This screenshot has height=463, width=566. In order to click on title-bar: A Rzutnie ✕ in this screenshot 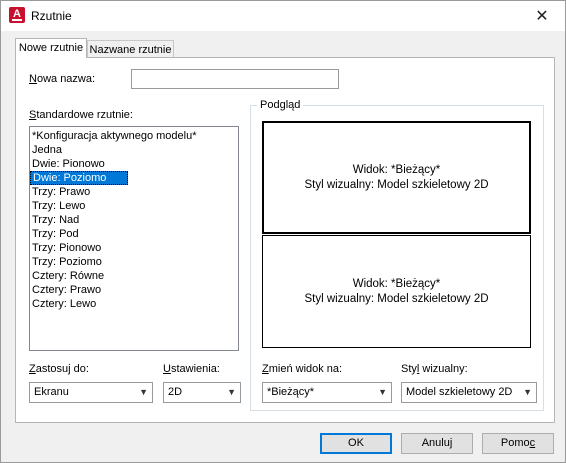, I will do `click(283, 16)`.